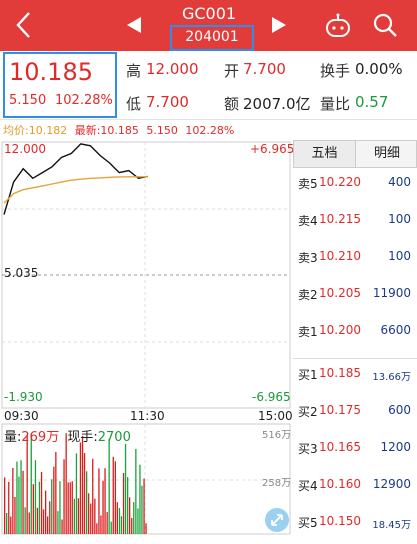 The height and width of the screenshot is (544, 417). What do you see at coordinates (340, 182) in the screenshot?
I see `level-price: 10.220` at bounding box center [340, 182].